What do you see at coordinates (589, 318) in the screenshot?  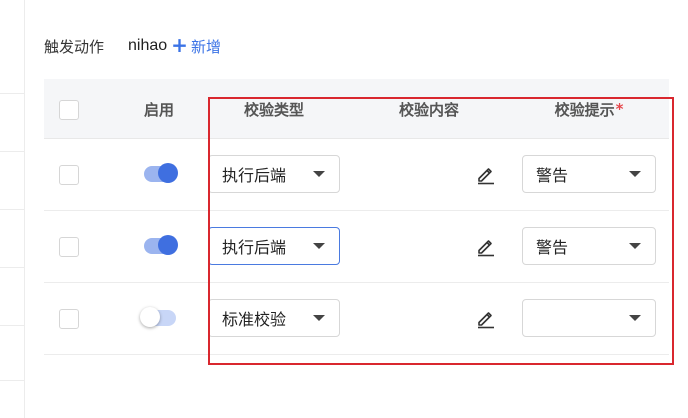 I see `check-tip-select` at bounding box center [589, 318].